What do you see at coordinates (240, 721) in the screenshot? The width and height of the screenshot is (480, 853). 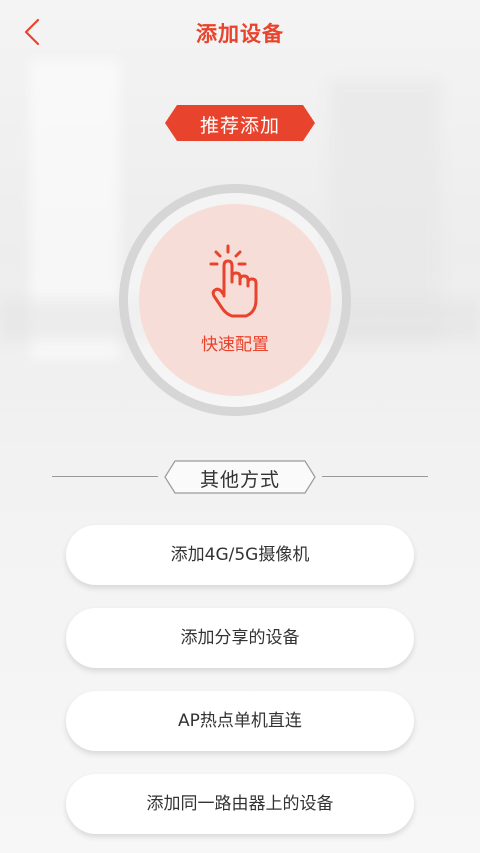 I see `ap-hotspot-direct-button: AP热点单机直连` at bounding box center [240, 721].